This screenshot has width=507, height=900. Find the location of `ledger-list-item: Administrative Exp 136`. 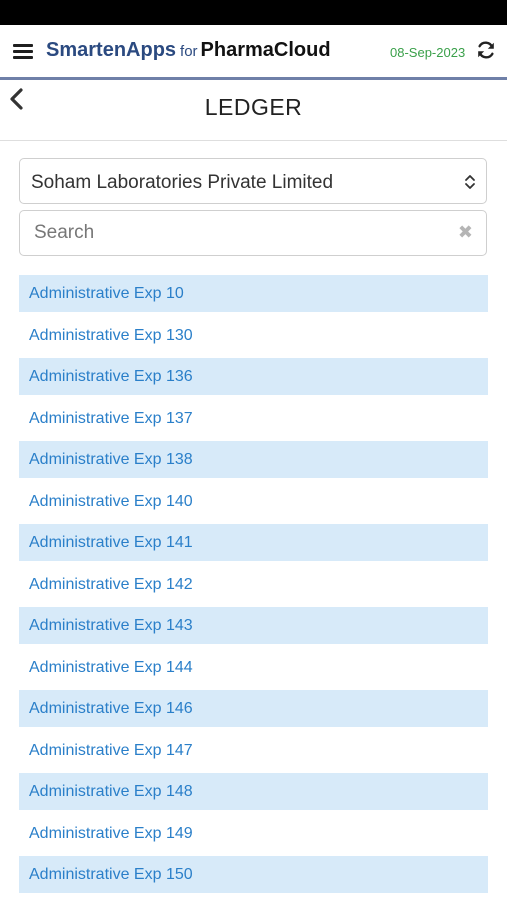

ledger-list-item: Administrative Exp 136 is located at coordinates (253, 376).